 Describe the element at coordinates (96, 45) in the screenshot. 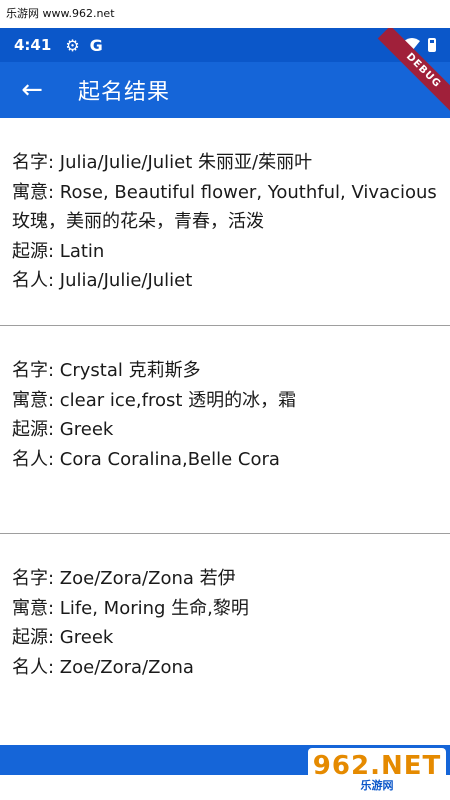

I see `google-icon: G` at that location.